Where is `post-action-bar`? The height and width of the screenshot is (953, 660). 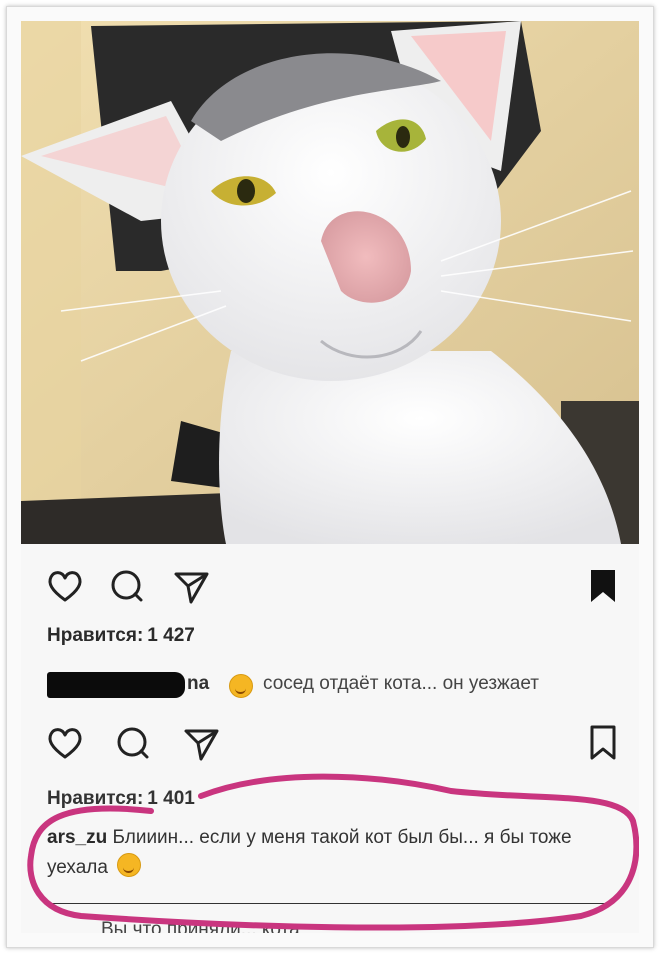
post-action-bar is located at coordinates (330, 588).